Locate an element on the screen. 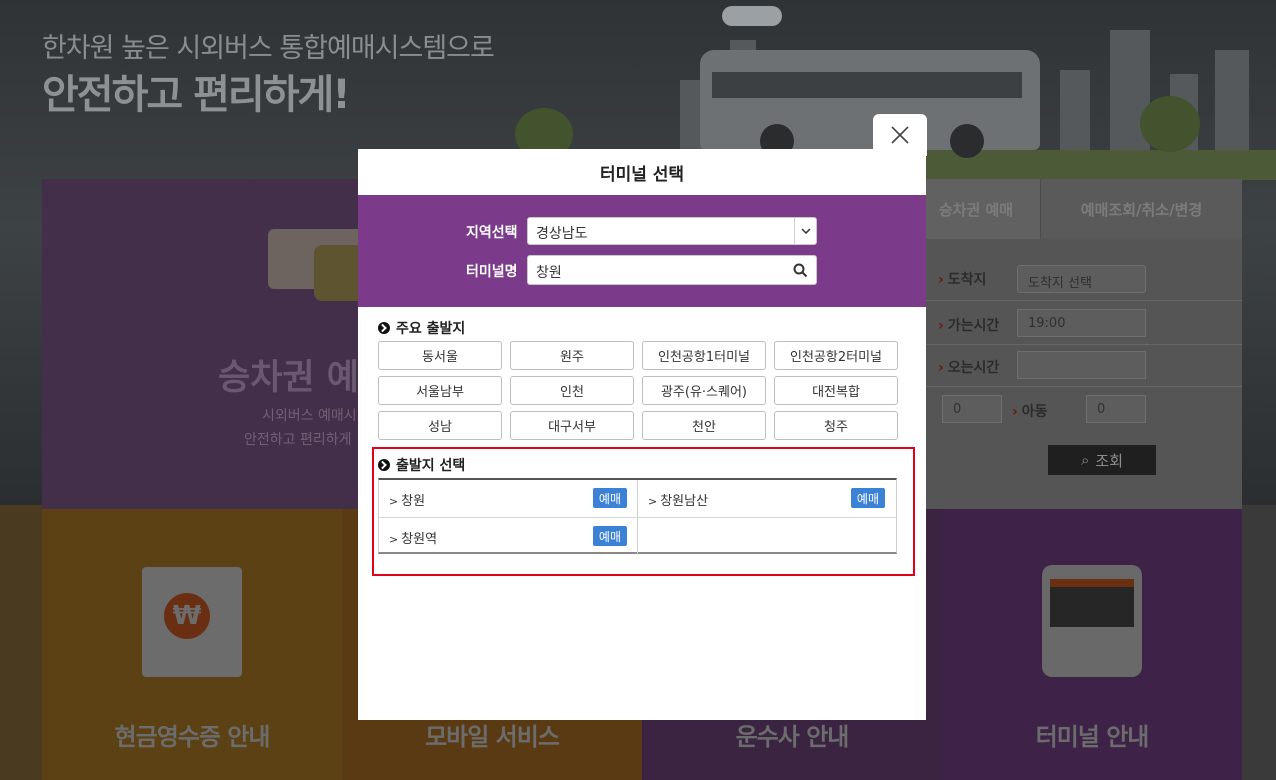  depart-time-row: › 가는시간 19:00 is located at coordinates (1077, 324).